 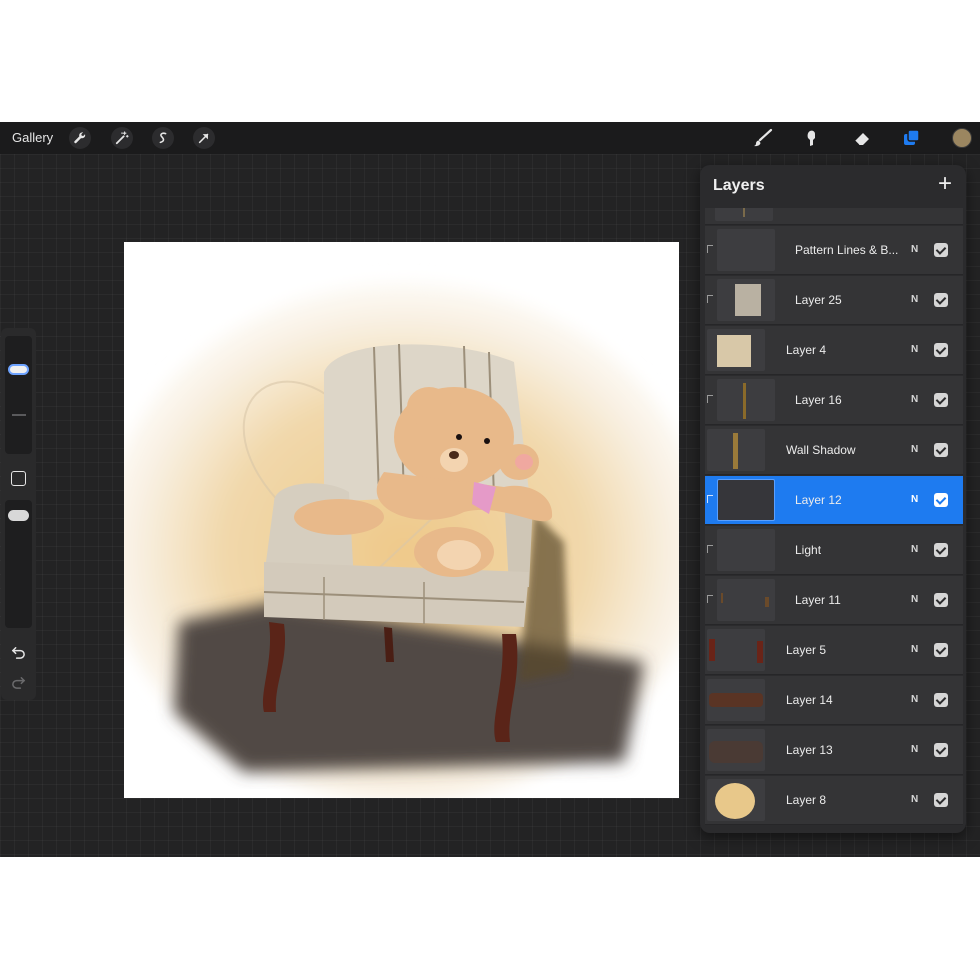 What do you see at coordinates (809, 750) in the screenshot?
I see `layer-name: Layer 13` at bounding box center [809, 750].